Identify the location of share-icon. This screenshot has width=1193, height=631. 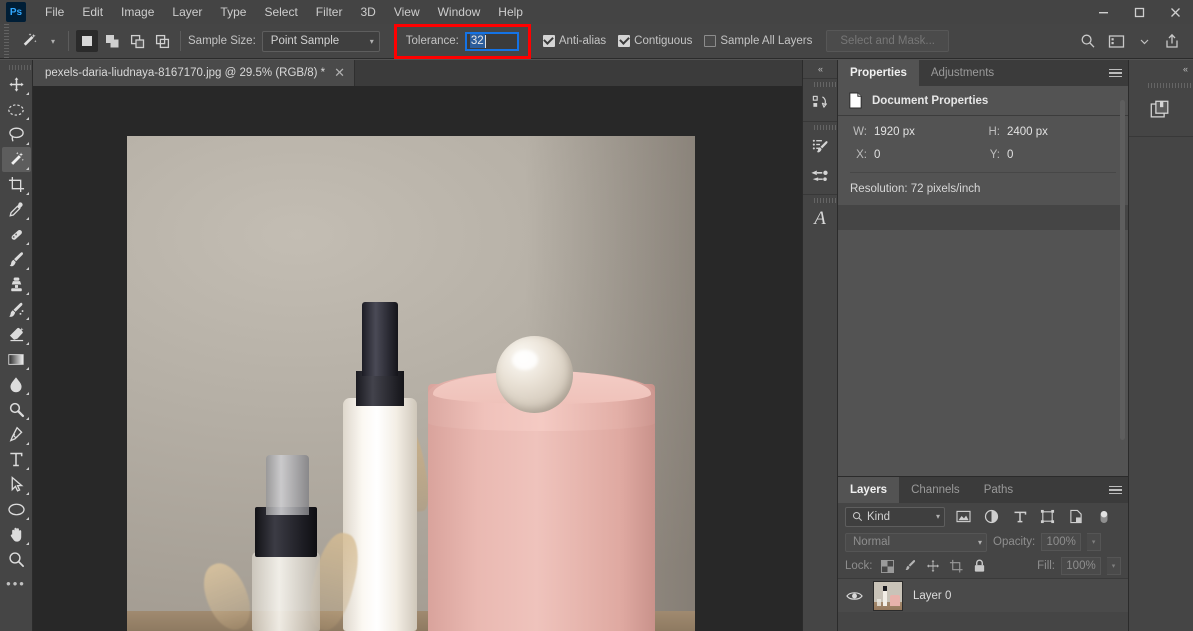
(1172, 41).